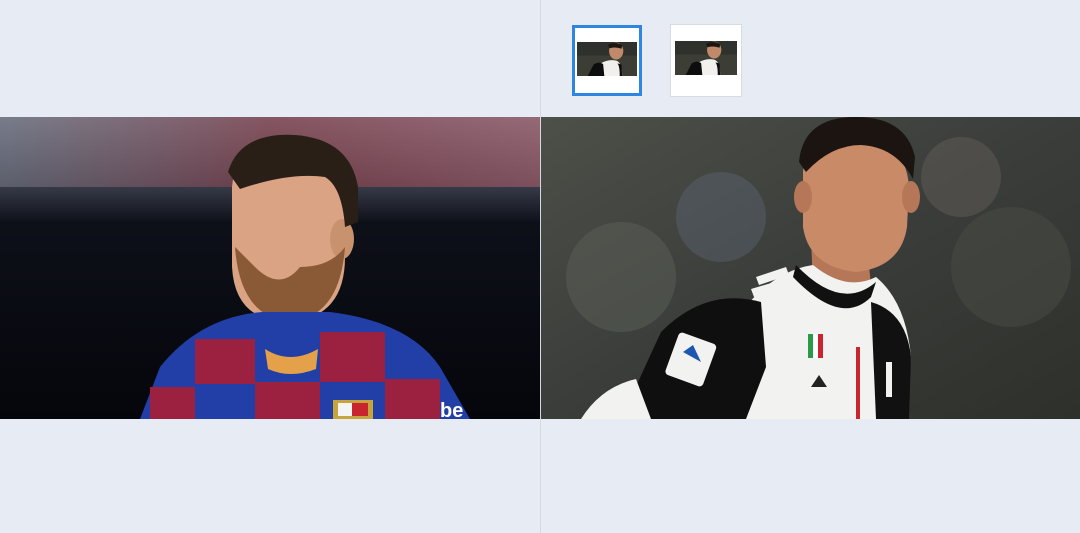  I want to click on jersey-sponsor-text: be, so click(451, 409).